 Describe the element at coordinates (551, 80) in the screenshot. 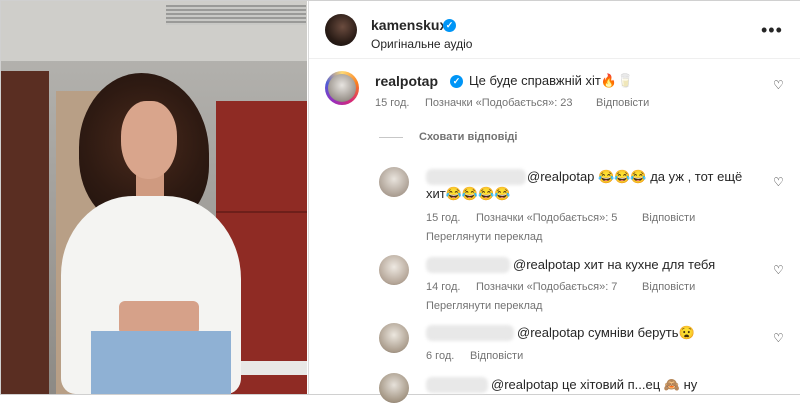

I see `comment-text: Це буде справжній хіт🔥🥛` at that location.